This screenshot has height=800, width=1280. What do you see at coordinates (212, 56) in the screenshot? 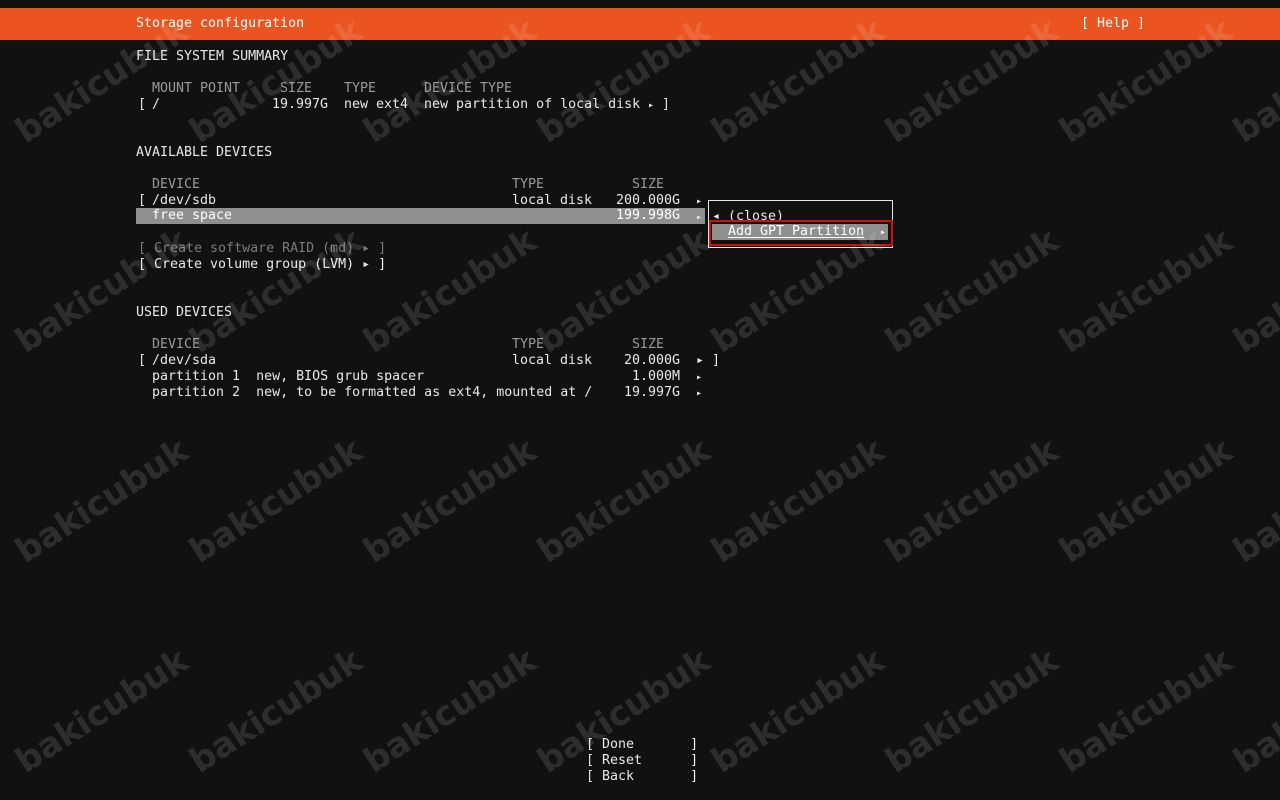
I see `fs-summary-heading: FILE SYSTEM SUMMARY` at bounding box center [212, 56].